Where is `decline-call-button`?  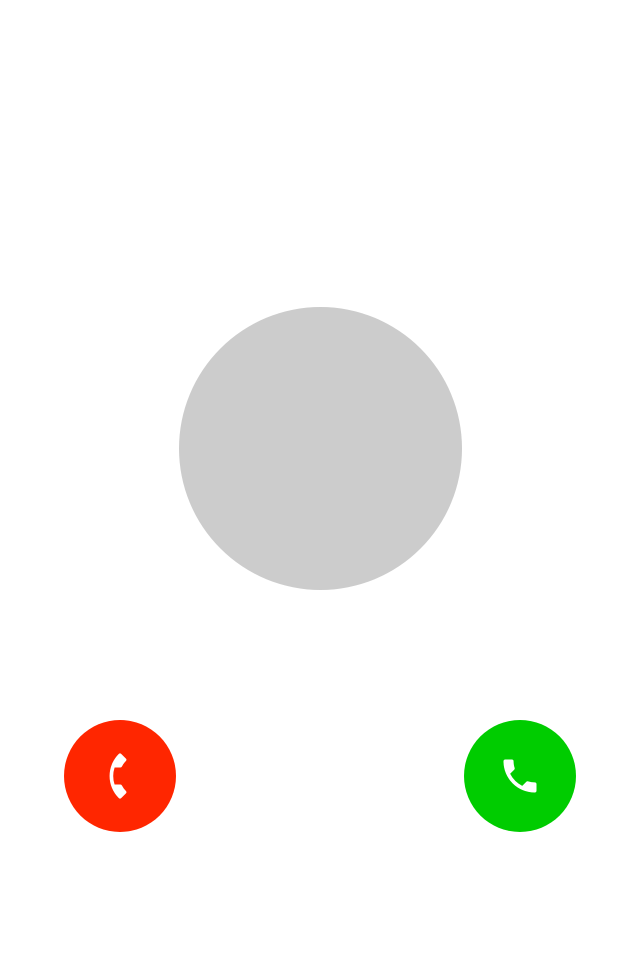 decline-call-button is located at coordinates (120, 776).